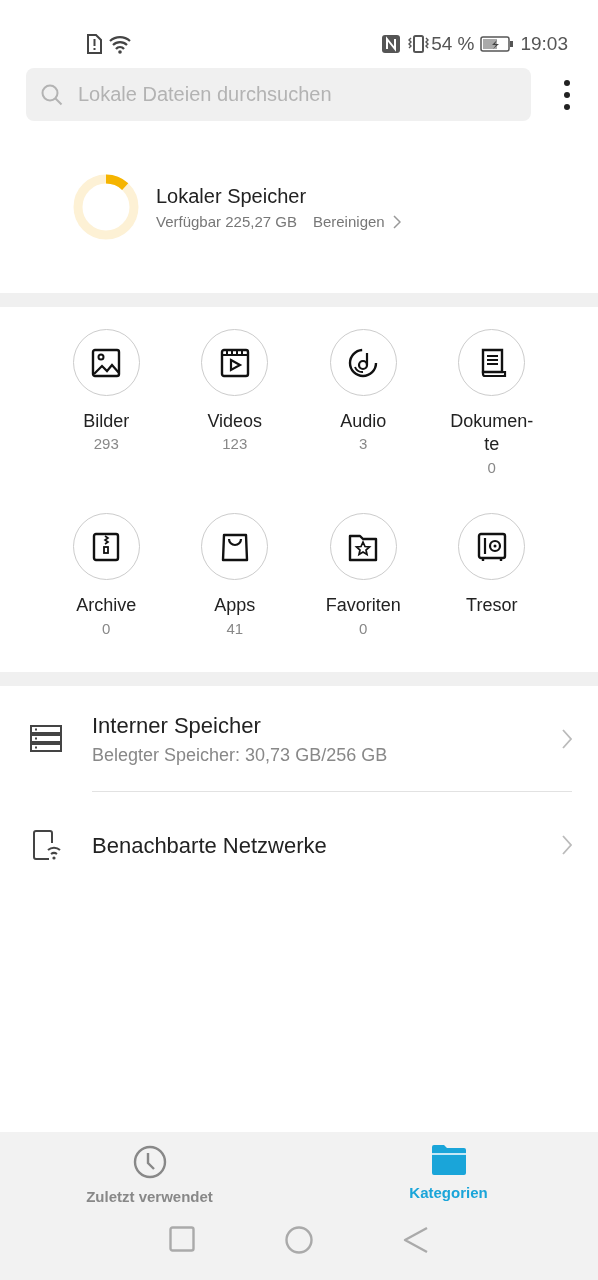 The height and width of the screenshot is (1280, 598). Describe the element at coordinates (235, 421) in the screenshot. I see `category-label: Videos` at that location.